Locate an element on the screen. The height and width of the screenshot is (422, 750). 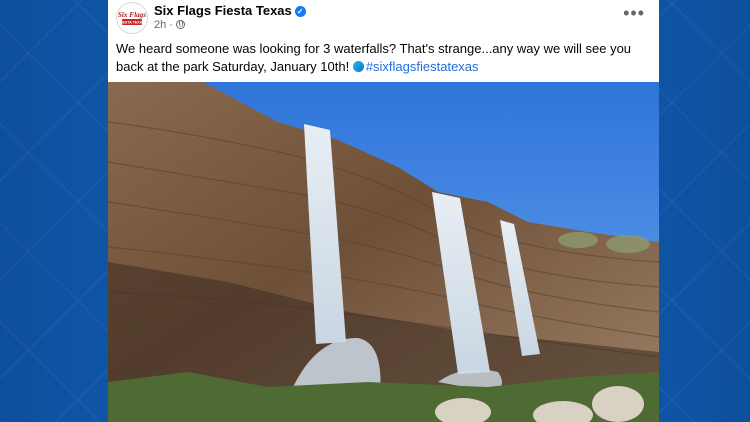
hashtag-link: #sixflagsfiestatexas is located at coordinates (422, 66).